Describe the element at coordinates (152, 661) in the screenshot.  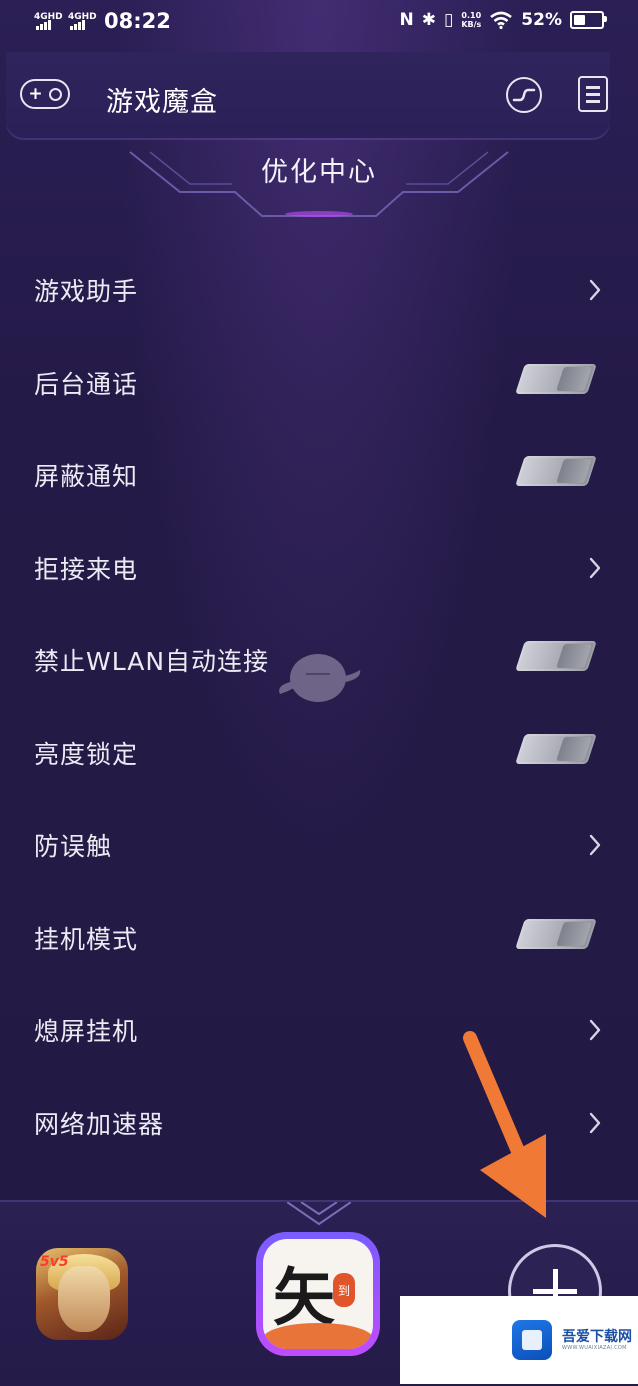
I see `list-item-label: 禁止WLAN自动连接` at that location.